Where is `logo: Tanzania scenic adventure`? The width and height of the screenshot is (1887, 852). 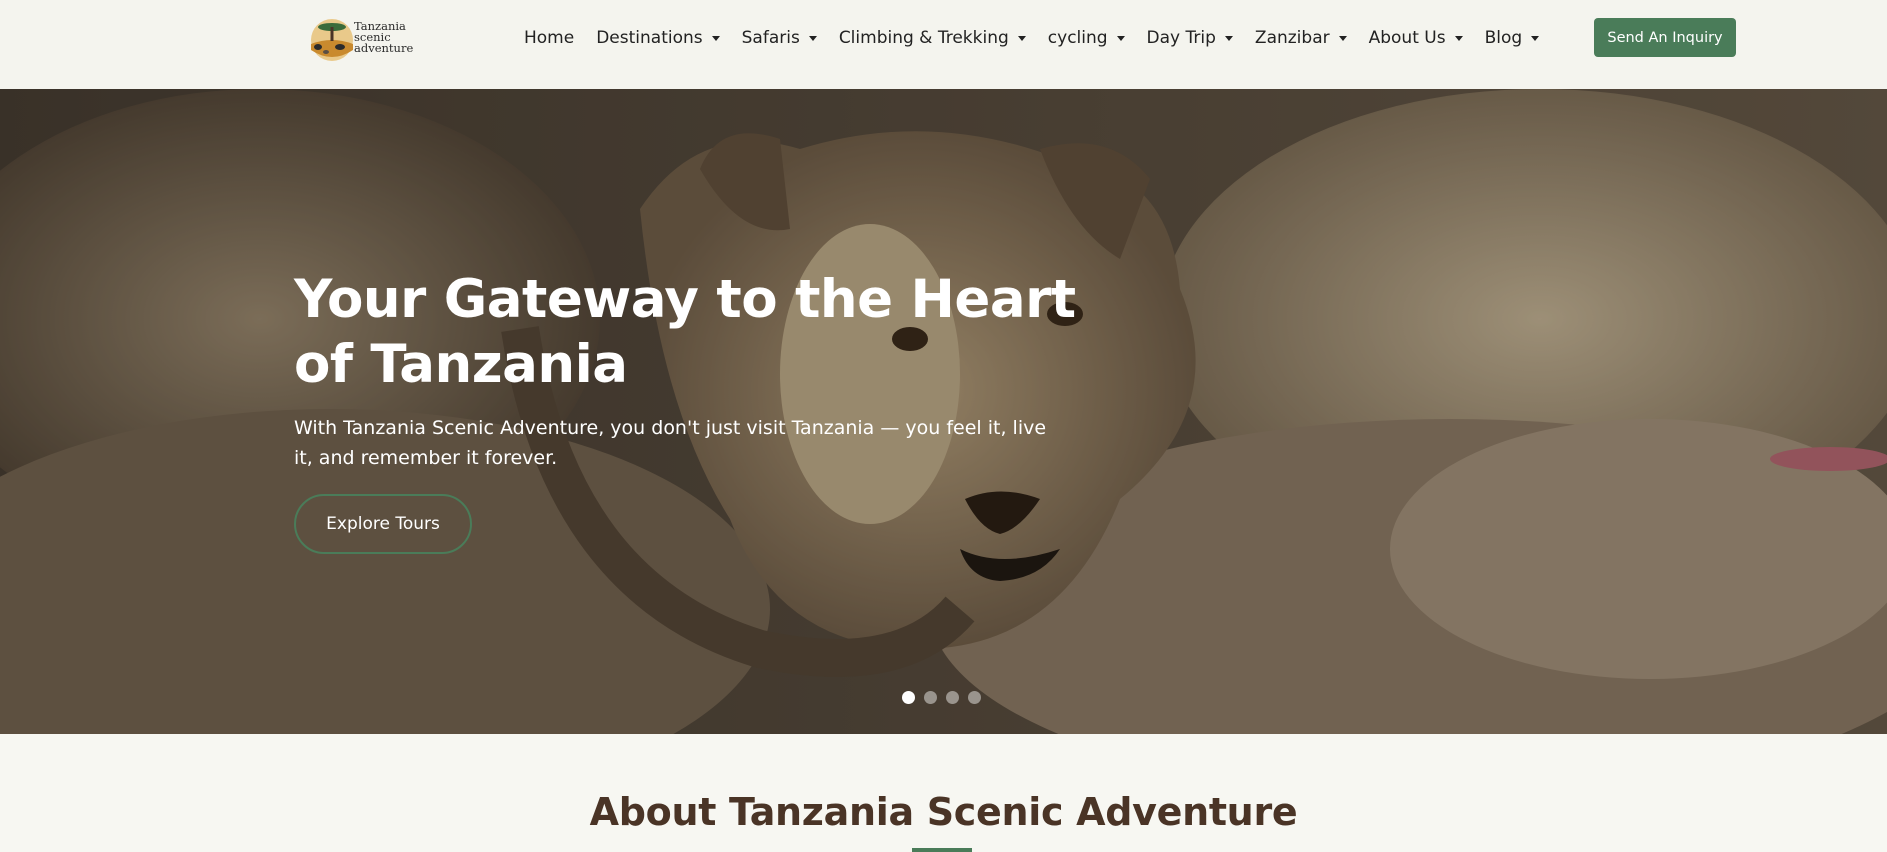
logo: Tanzania scenic adventure is located at coordinates (376, 38).